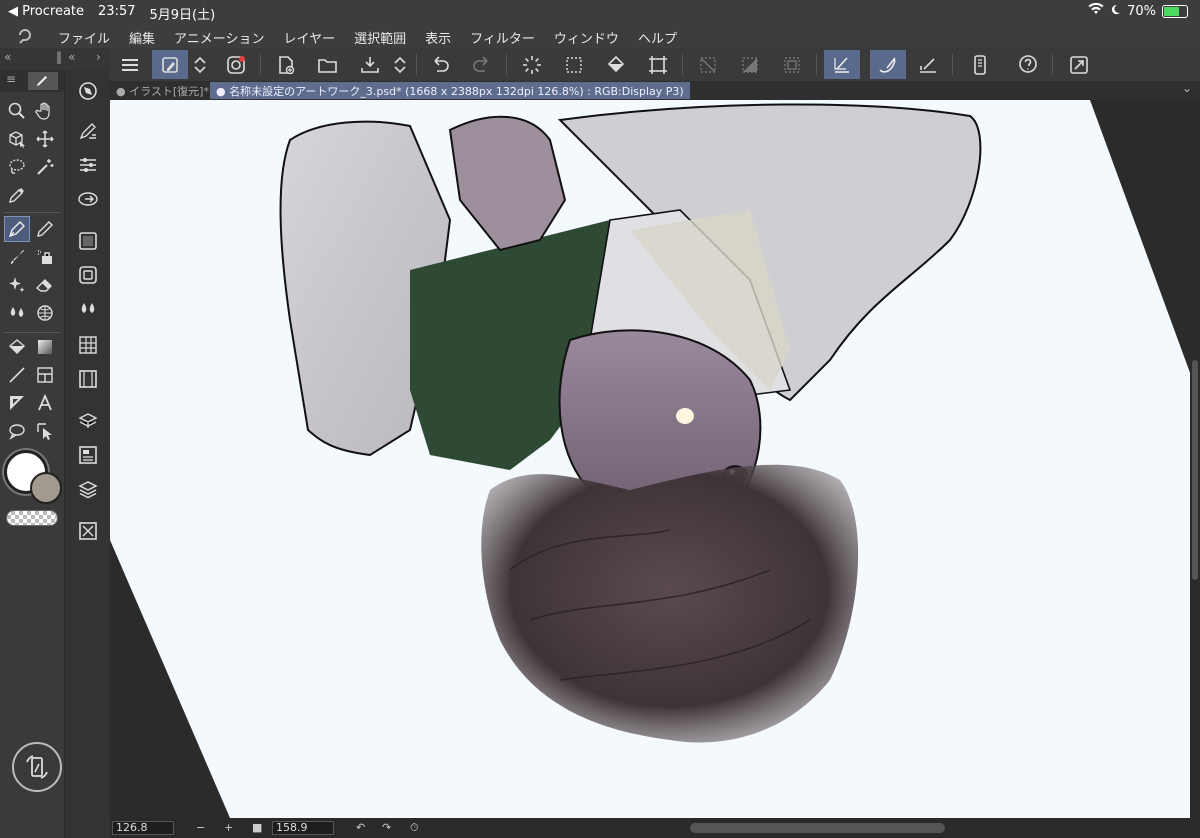 The height and width of the screenshot is (838, 1200). I want to click on rotate-left-icon: ↶, so click(360, 827).